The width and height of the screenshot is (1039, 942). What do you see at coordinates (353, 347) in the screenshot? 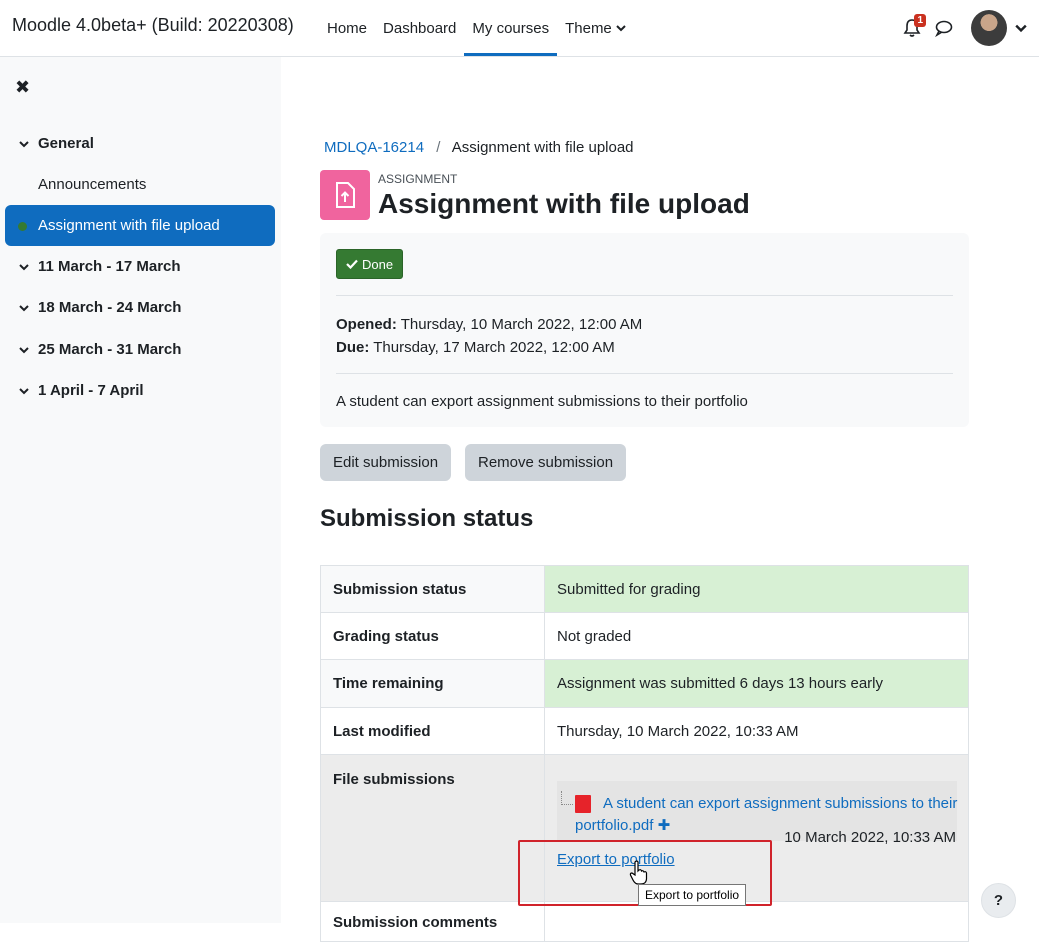
I see `due-label: Due:` at bounding box center [353, 347].